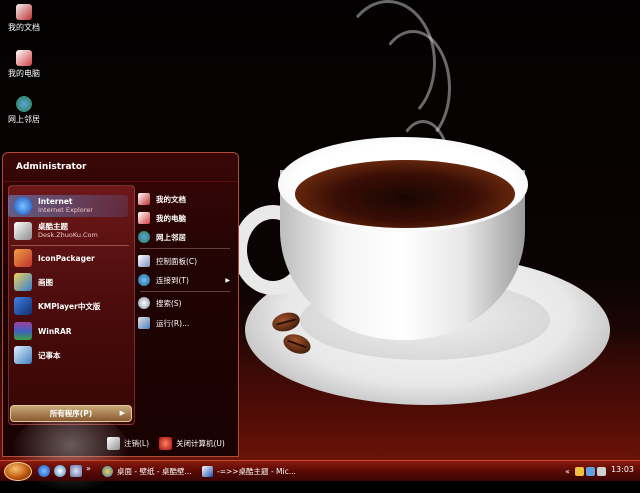  What do you see at coordinates (569, 471) in the screenshot?
I see `tray-expand-icon: «` at bounding box center [569, 471].